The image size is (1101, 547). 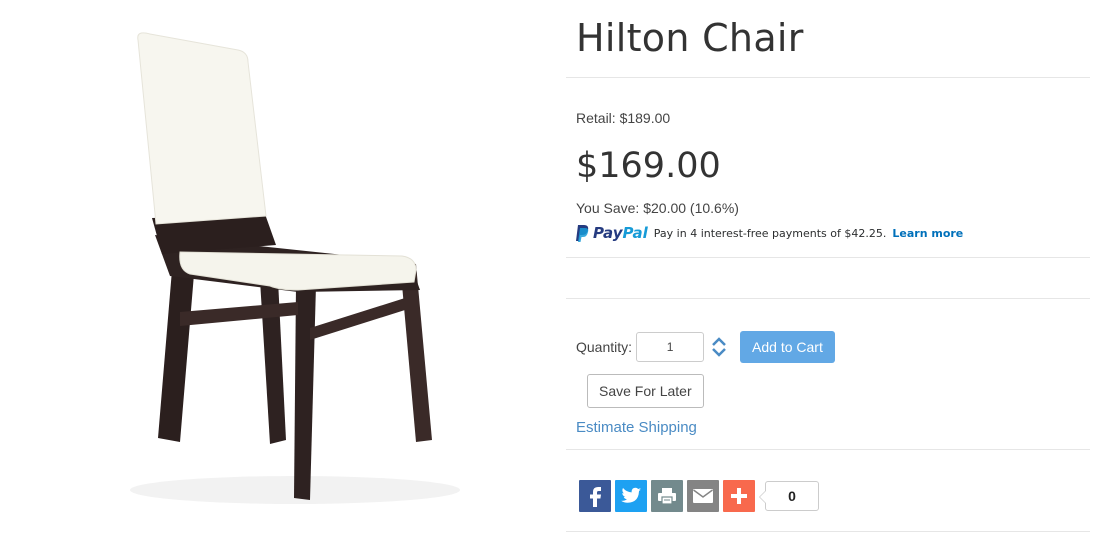 What do you see at coordinates (719, 341) in the screenshot?
I see `chevron-up-icon` at bounding box center [719, 341].